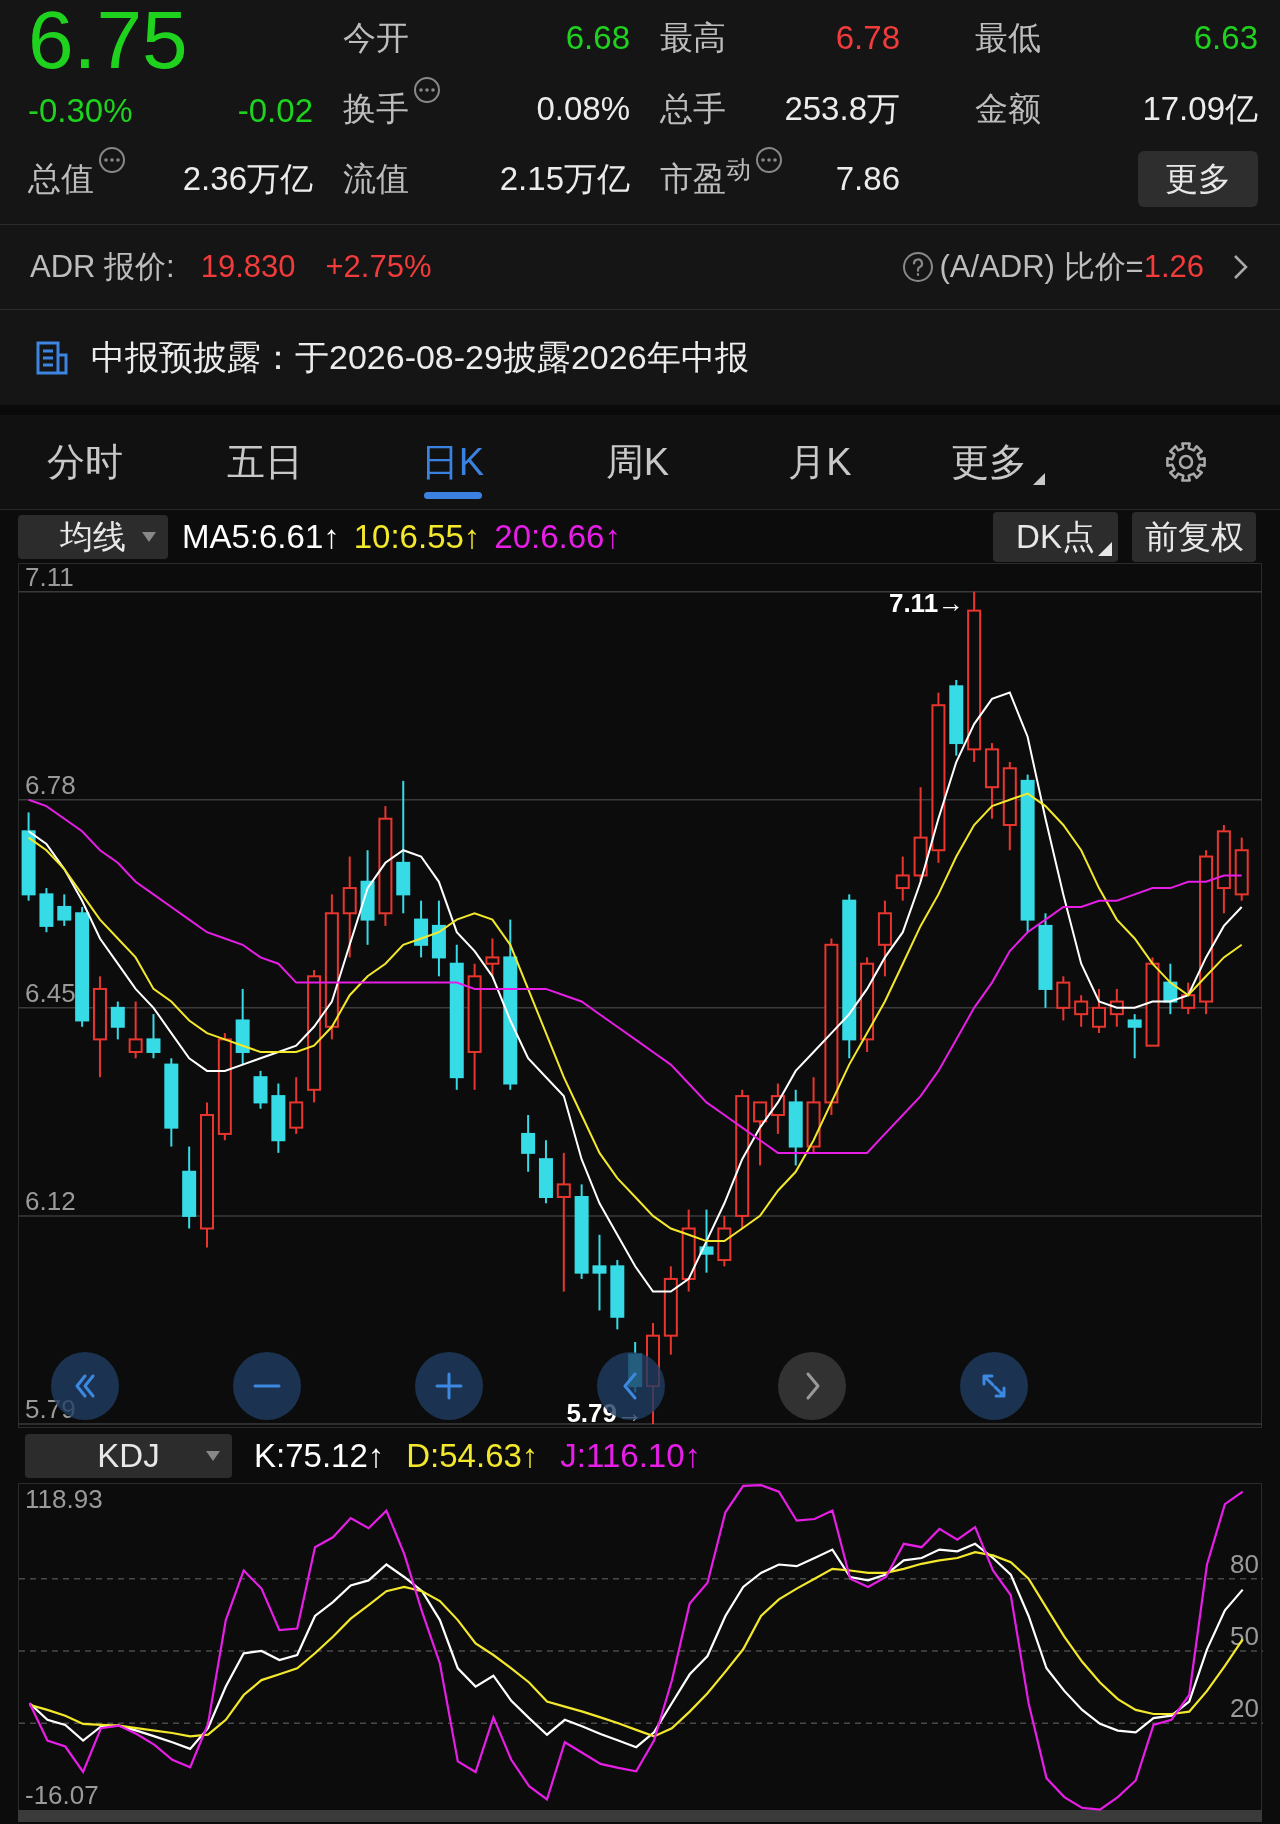 The width and height of the screenshot is (1280, 1824). I want to click on stat-value: 0.08%, so click(583, 109).